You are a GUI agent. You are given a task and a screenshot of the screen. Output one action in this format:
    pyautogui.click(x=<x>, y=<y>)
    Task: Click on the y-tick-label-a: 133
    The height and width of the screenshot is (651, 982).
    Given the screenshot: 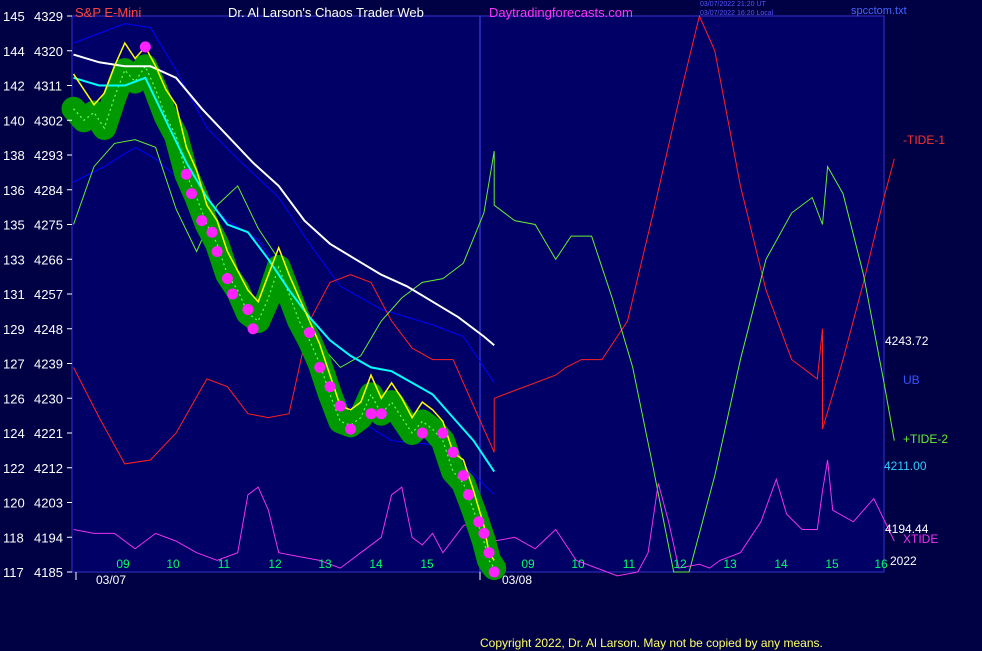 What is the action you would take?
    pyautogui.click(x=14, y=259)
    